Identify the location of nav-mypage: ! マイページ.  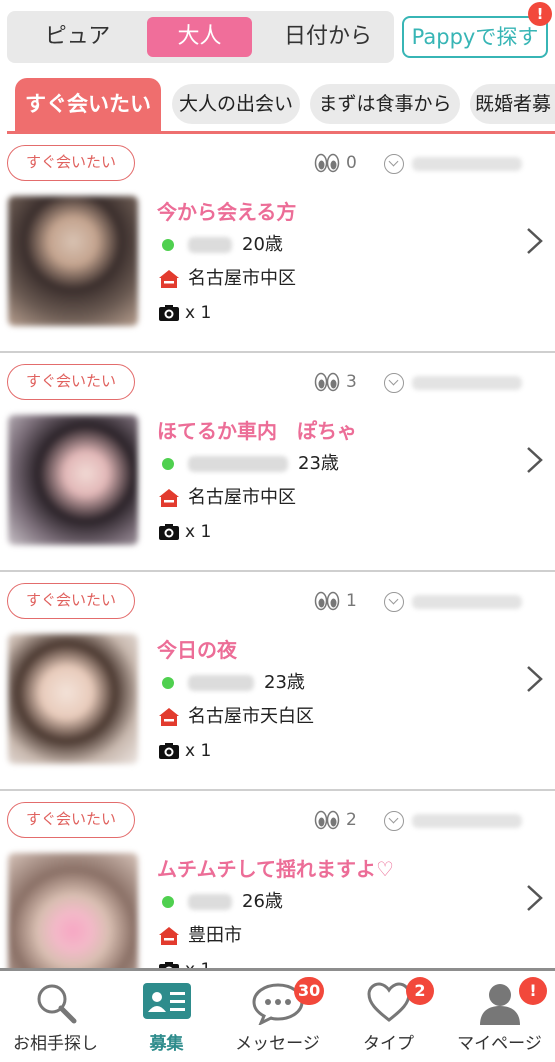
(499, 1016).